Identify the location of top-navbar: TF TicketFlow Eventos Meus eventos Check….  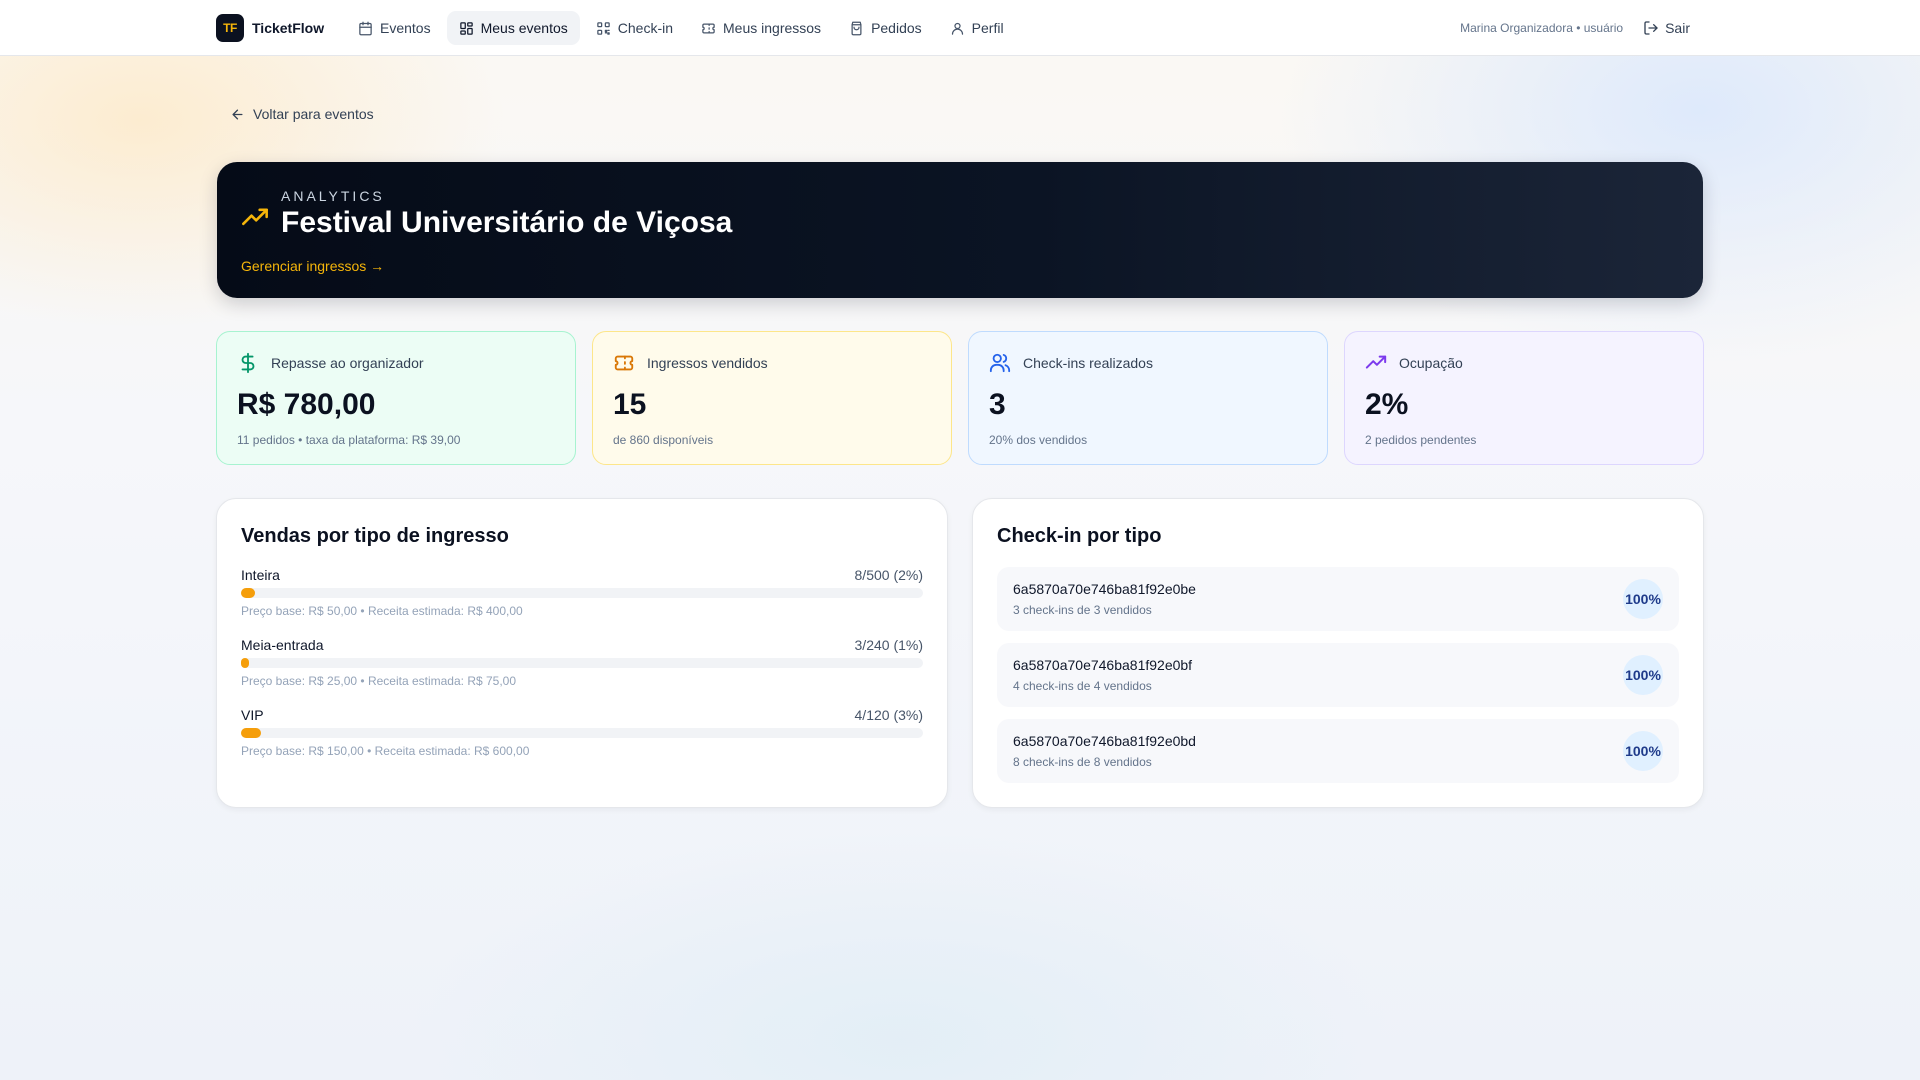
(960, 28).